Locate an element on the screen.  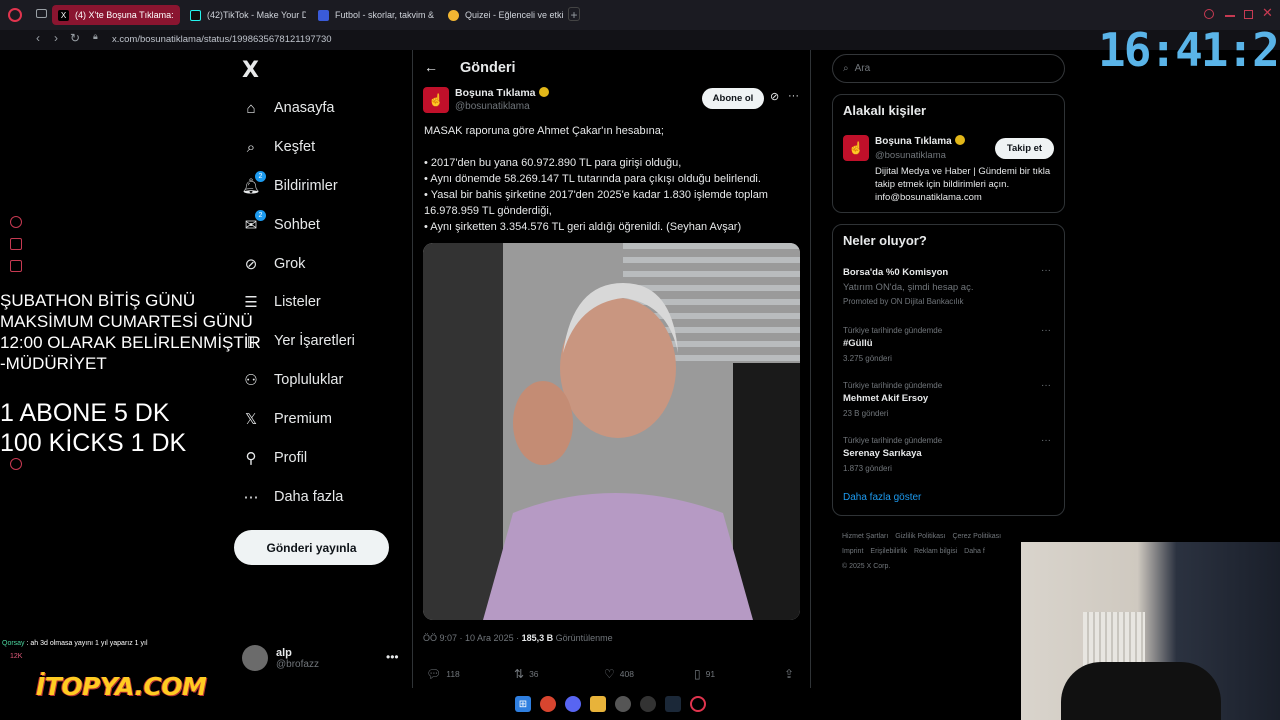
back-nav-icon: ‹ is located at coordinates (38, 38).